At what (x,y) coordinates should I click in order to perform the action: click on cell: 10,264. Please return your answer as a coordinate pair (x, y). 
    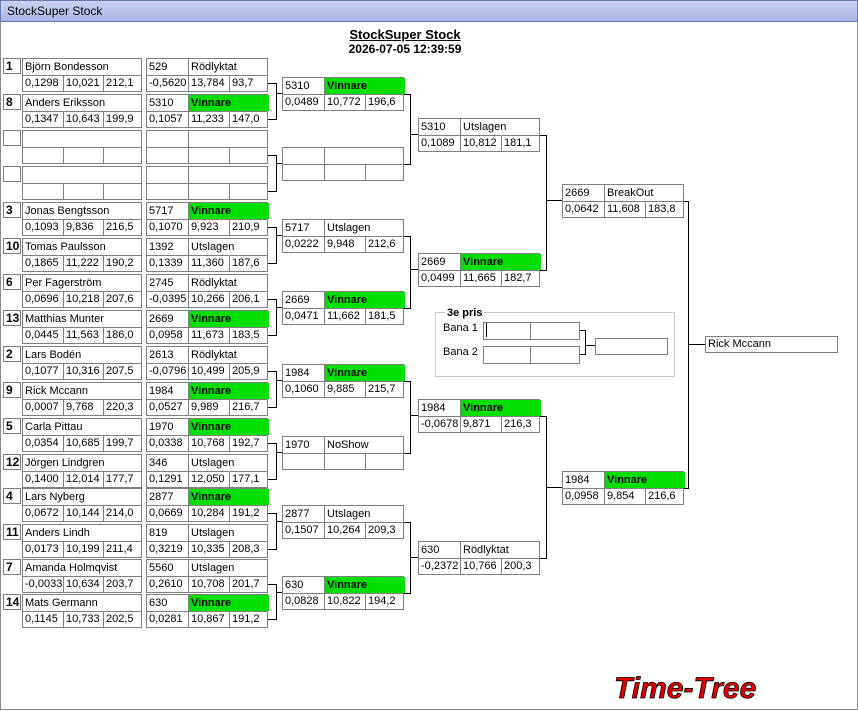
    Looking at the image, I should click on (344, 530).